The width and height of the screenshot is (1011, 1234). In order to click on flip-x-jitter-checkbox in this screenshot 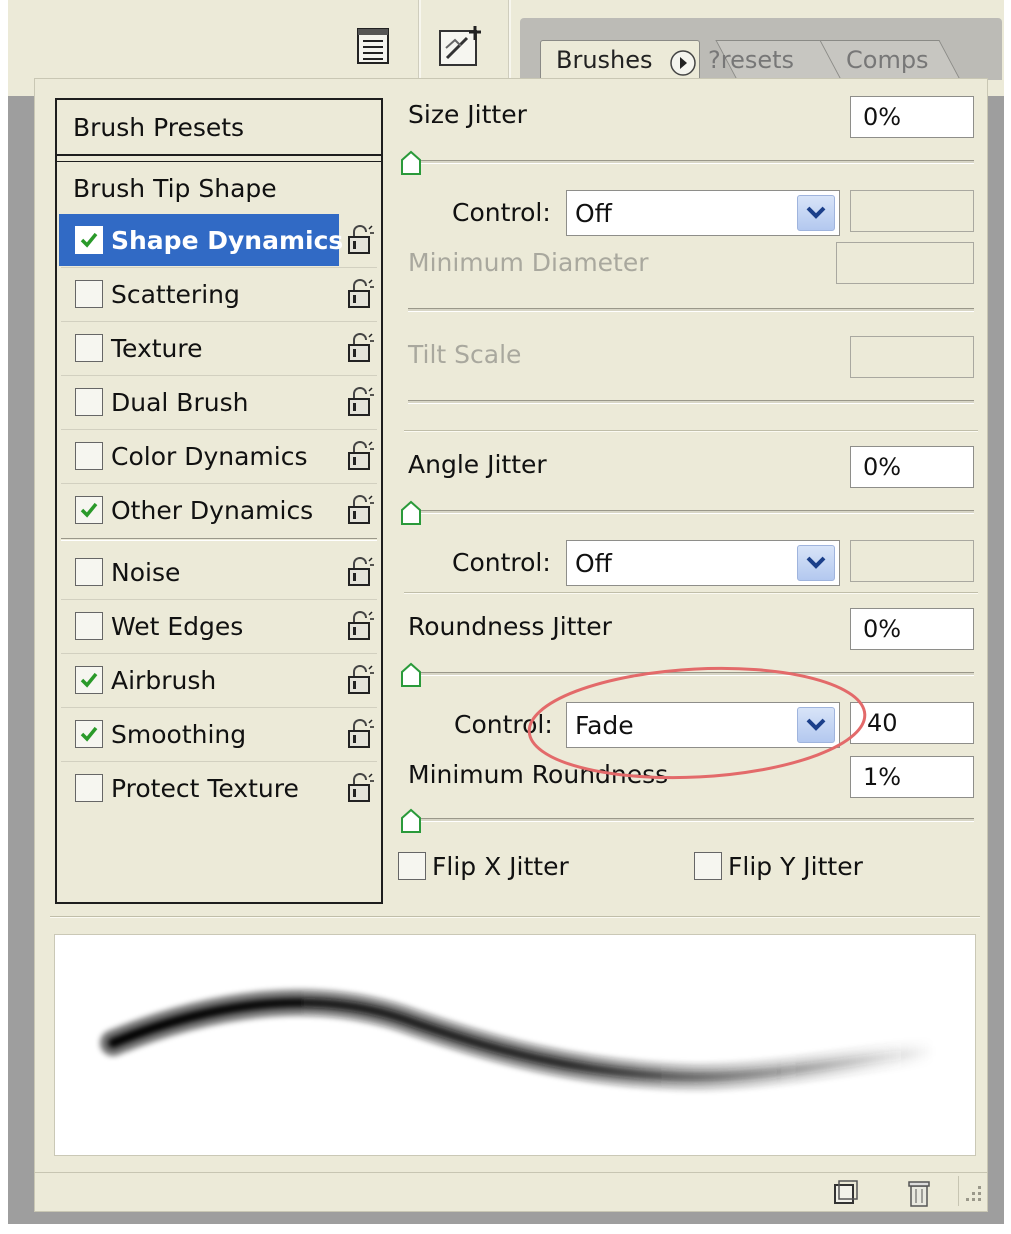, I will do `click(412, 866)`.